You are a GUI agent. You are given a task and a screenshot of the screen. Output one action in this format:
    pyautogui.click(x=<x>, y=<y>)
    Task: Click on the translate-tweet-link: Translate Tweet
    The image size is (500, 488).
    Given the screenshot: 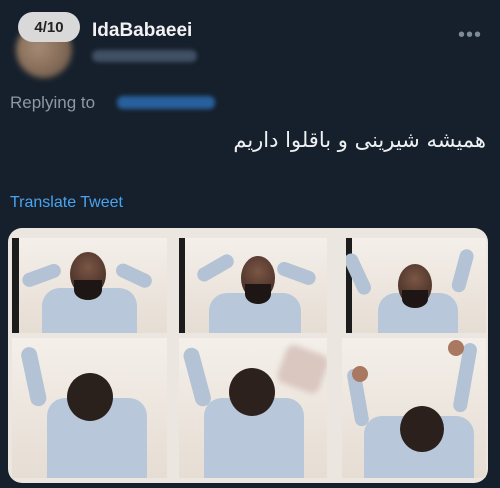 What is the action you would take?
    pyautogui.click(x=66, y=203)
    